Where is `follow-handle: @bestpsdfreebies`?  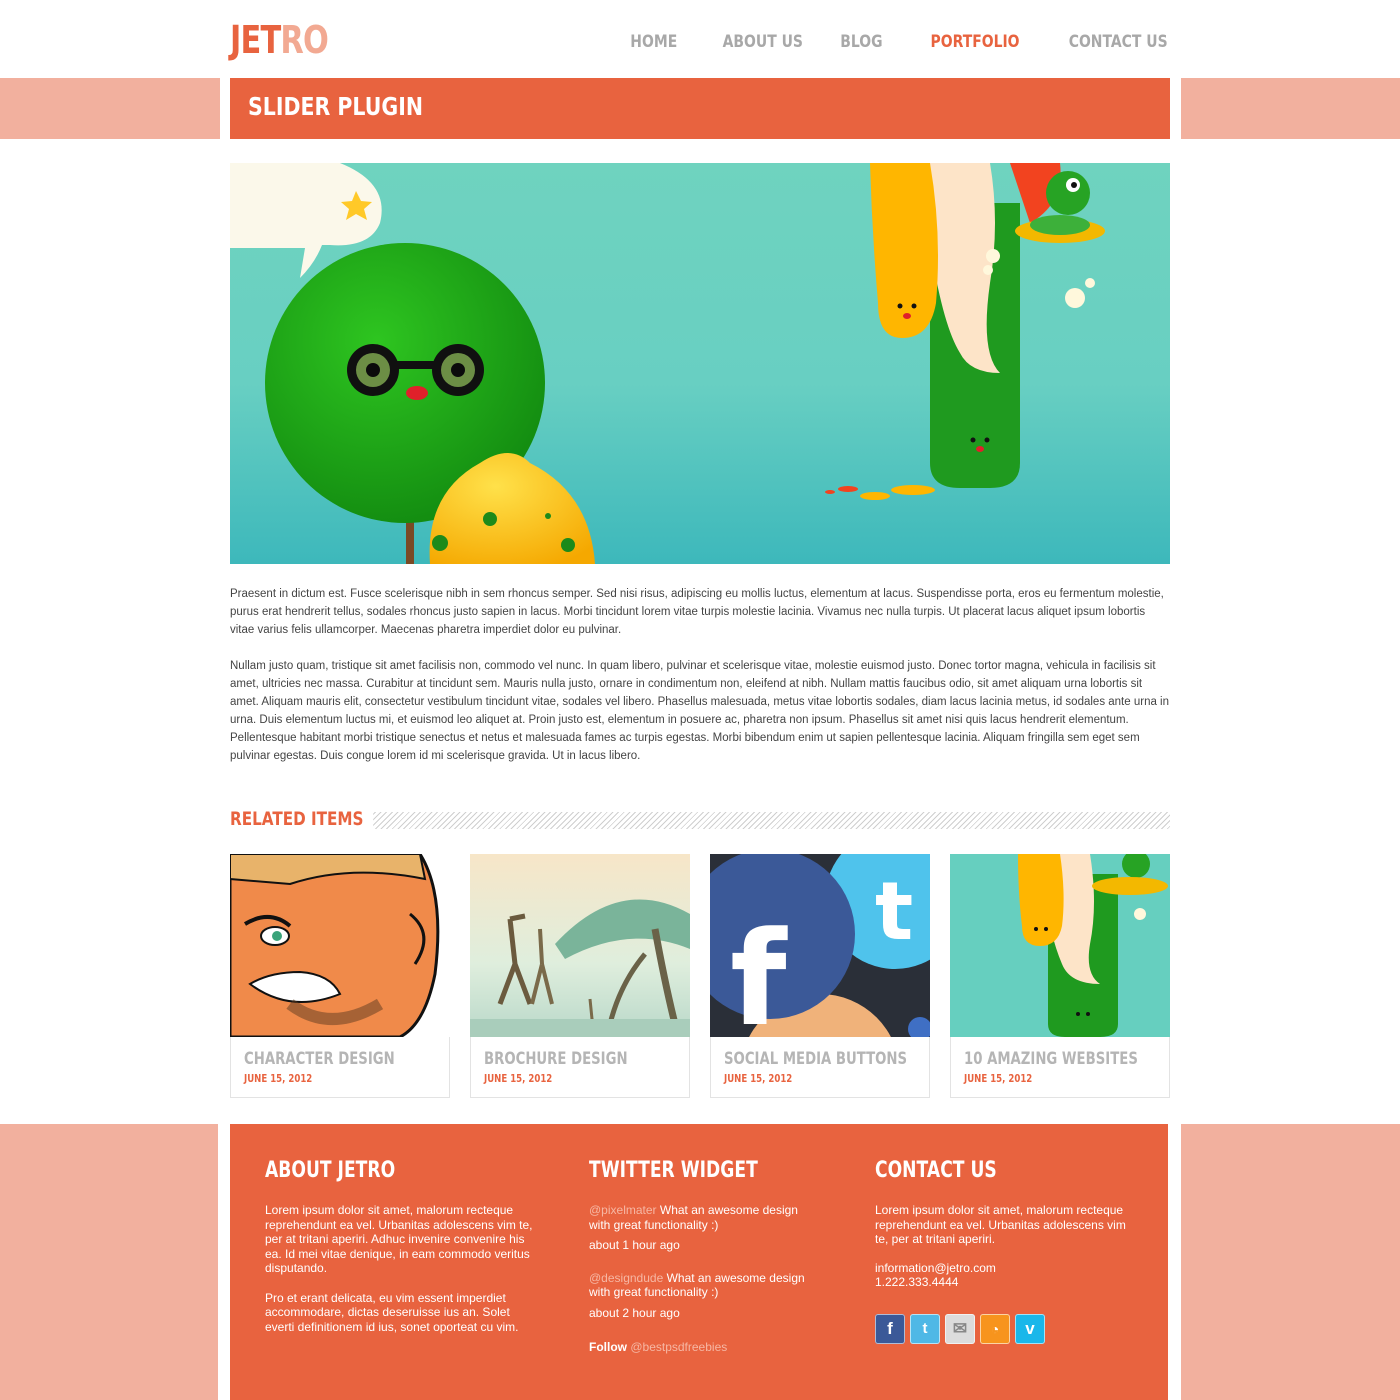 follow-handle: @bestpsdfreebies is located at coordinates (678, 1347).